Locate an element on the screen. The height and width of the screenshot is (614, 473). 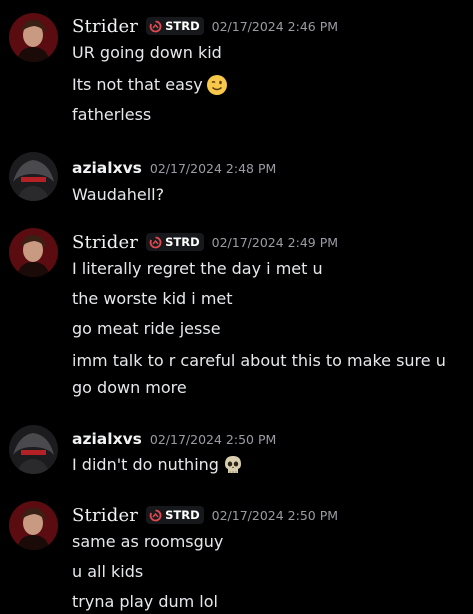
message-header: azialxvs 02/17/2024 2:50 PM is located at coordinates (174, 439).